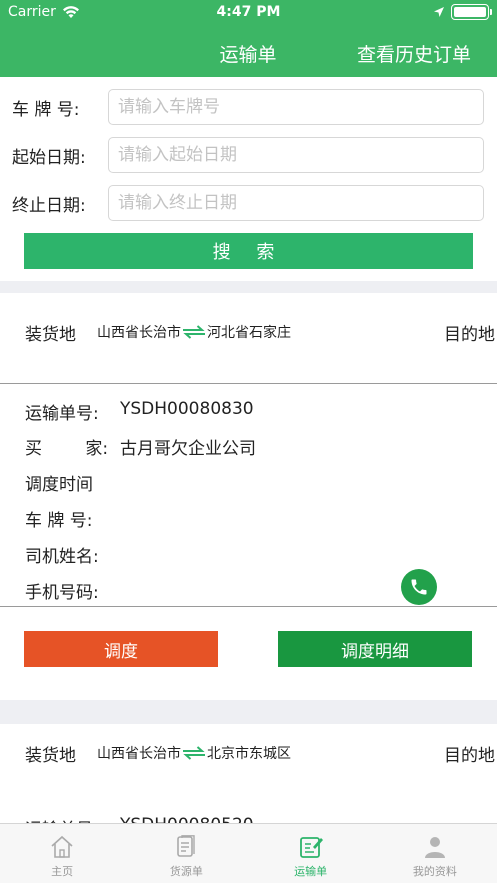 This screenshot has height=883, width=497. What do you see at coordinates (434, 871) in the screenshot?
I see `tab-label: 我的资料` at bounding box center [434, 871].